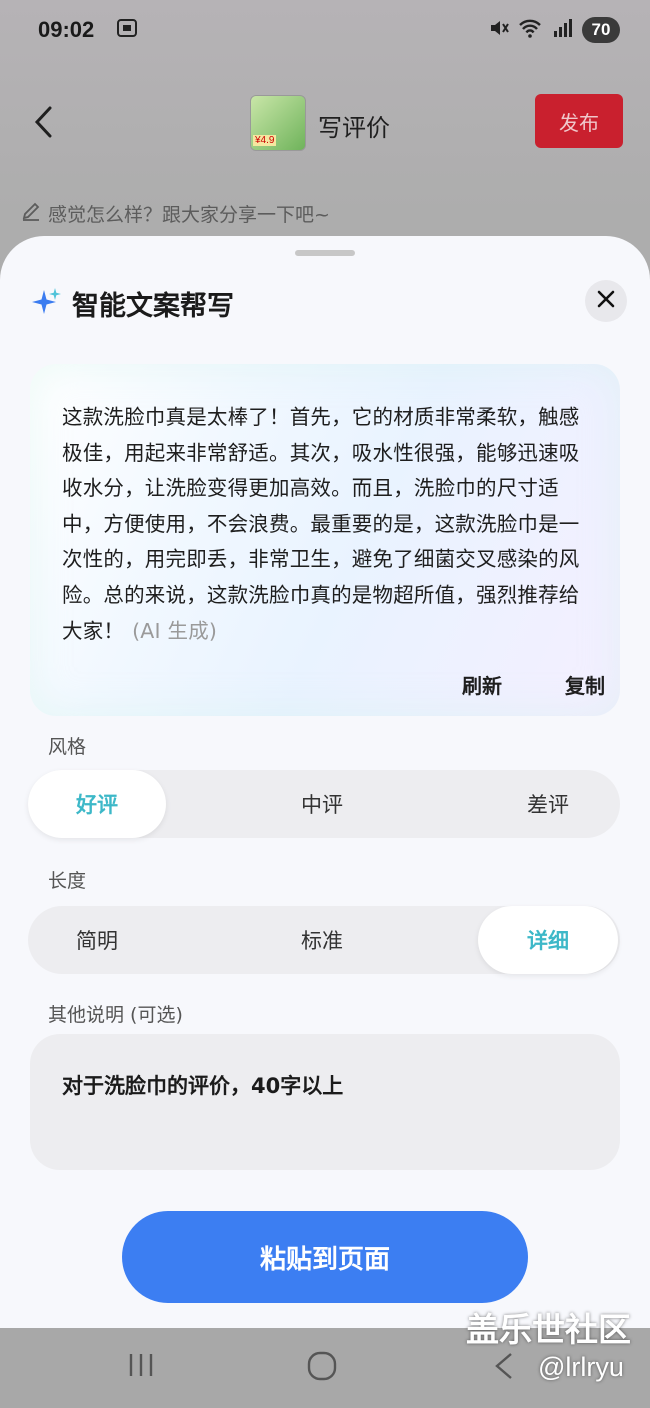 The image size is (650, 1408). What do you see at coordinates (325, 1257) in the screenshot?
I see `paste-to-page-button: 粘贴到页面` at bounding box center [325, 1257].